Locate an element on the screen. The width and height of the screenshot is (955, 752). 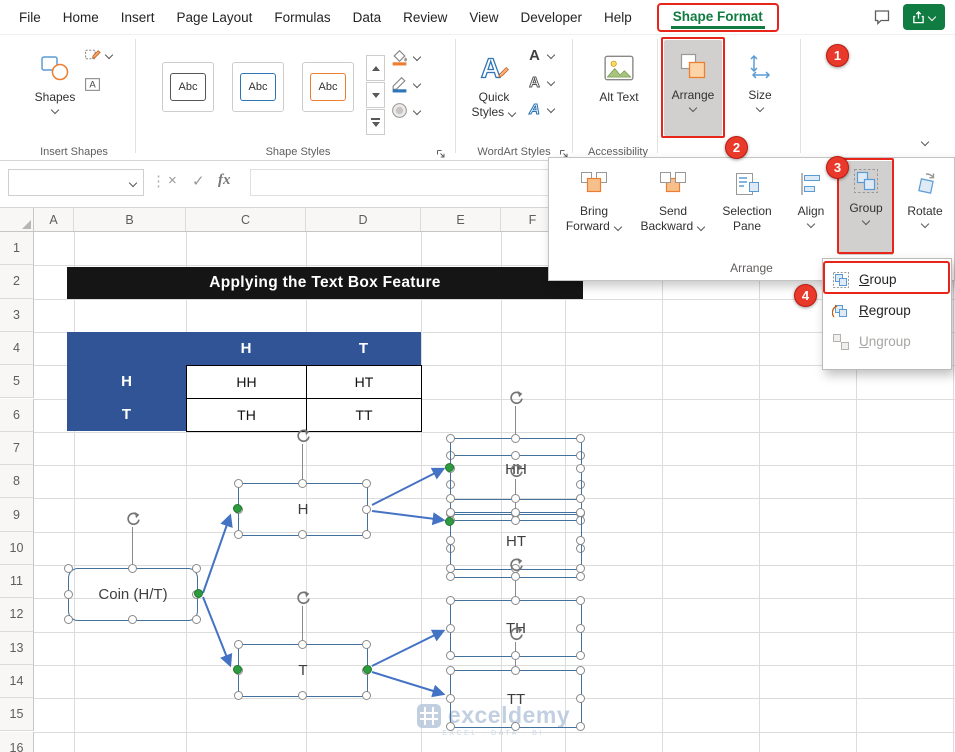
column-header-A: A is located at coordinates (54, 219).